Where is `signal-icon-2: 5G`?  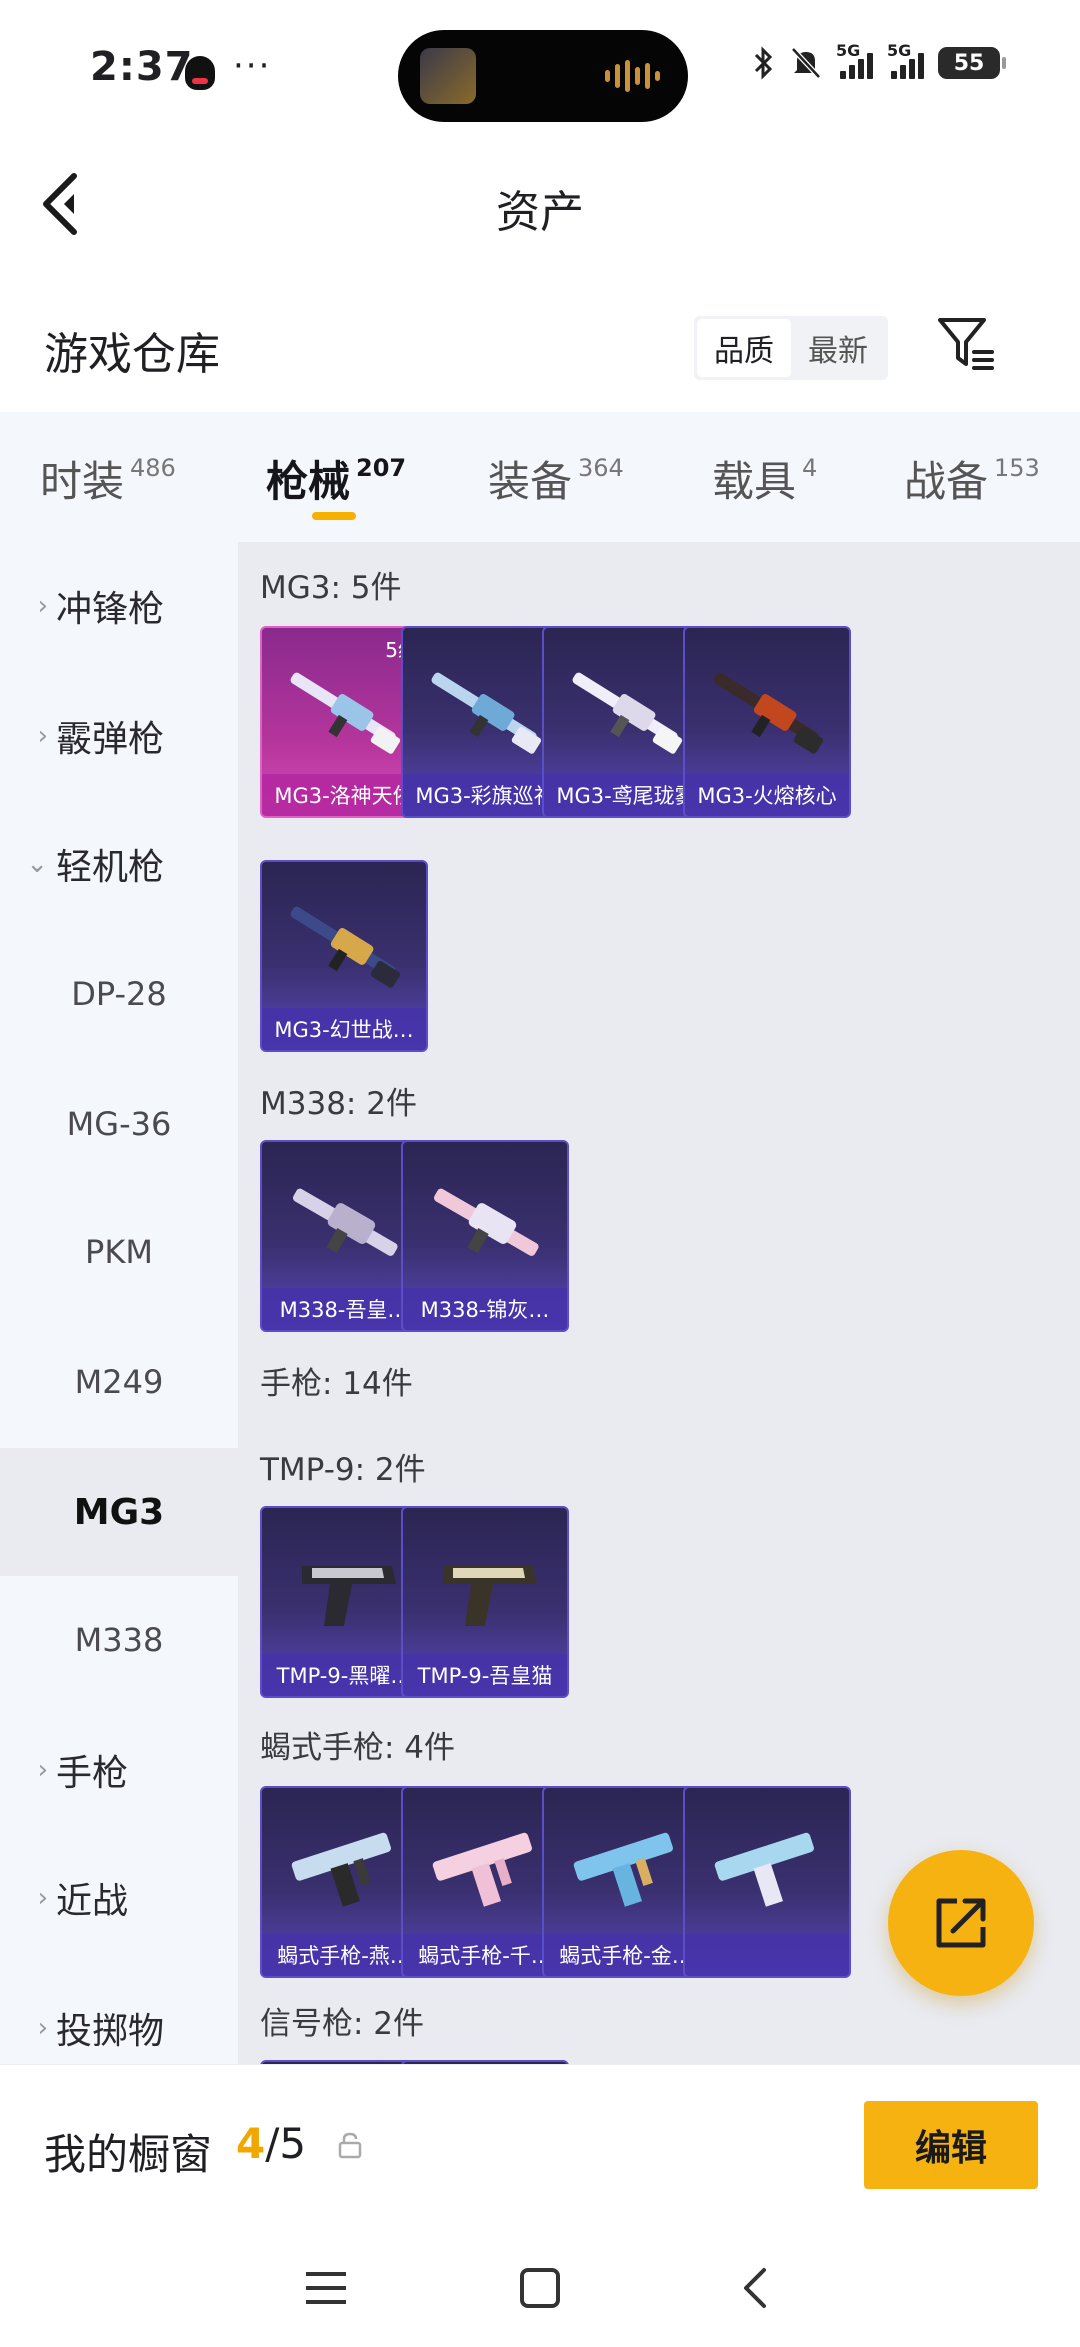
signal-icon-2: 5G is located at coordinates (905, 60).